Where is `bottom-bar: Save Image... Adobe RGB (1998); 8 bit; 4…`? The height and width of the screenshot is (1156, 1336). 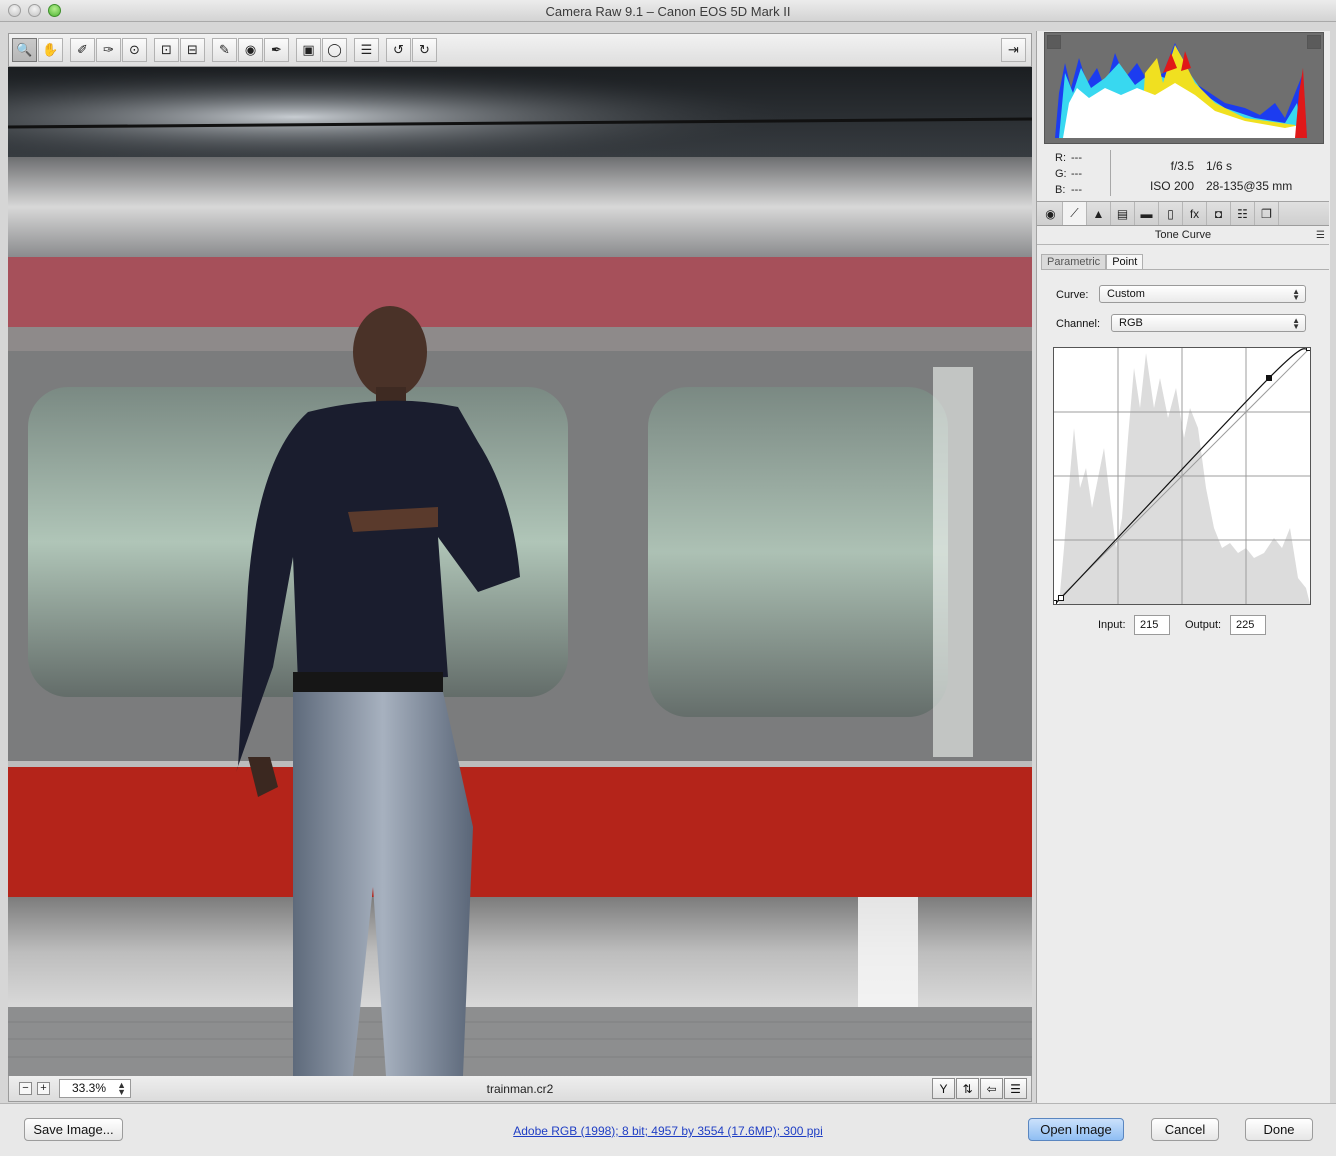 bottom-bar: Save Image... Adobe RGB (1998); 8 bit; 4… is located at coordinates (668, 1129).